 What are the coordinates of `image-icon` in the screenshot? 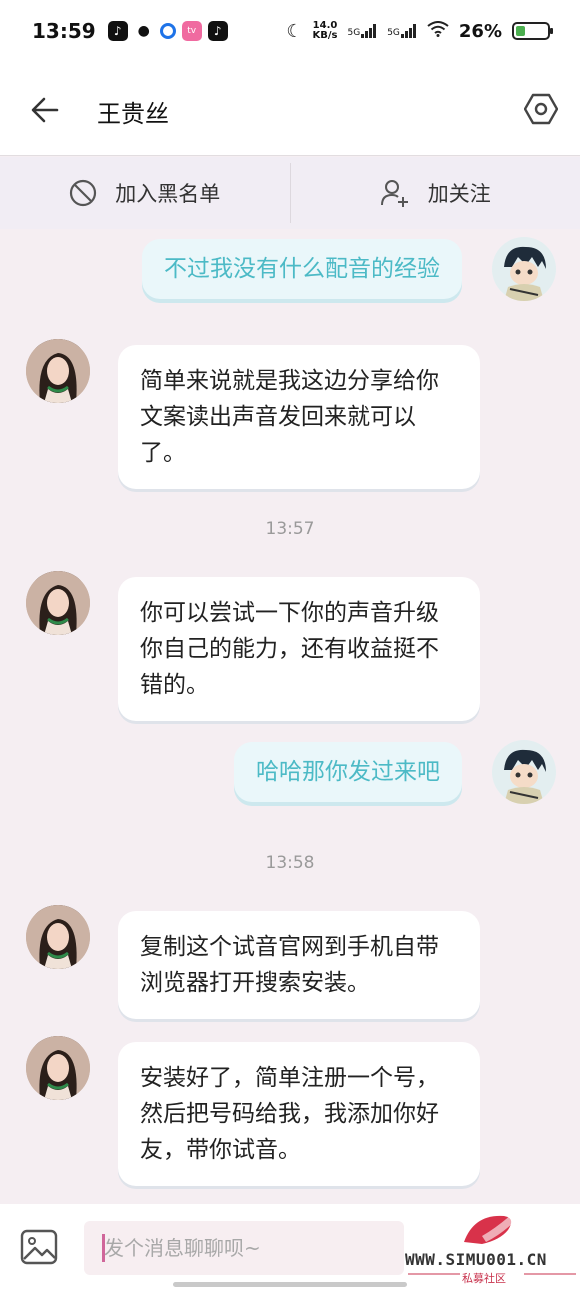 It's located at (39, 1247).